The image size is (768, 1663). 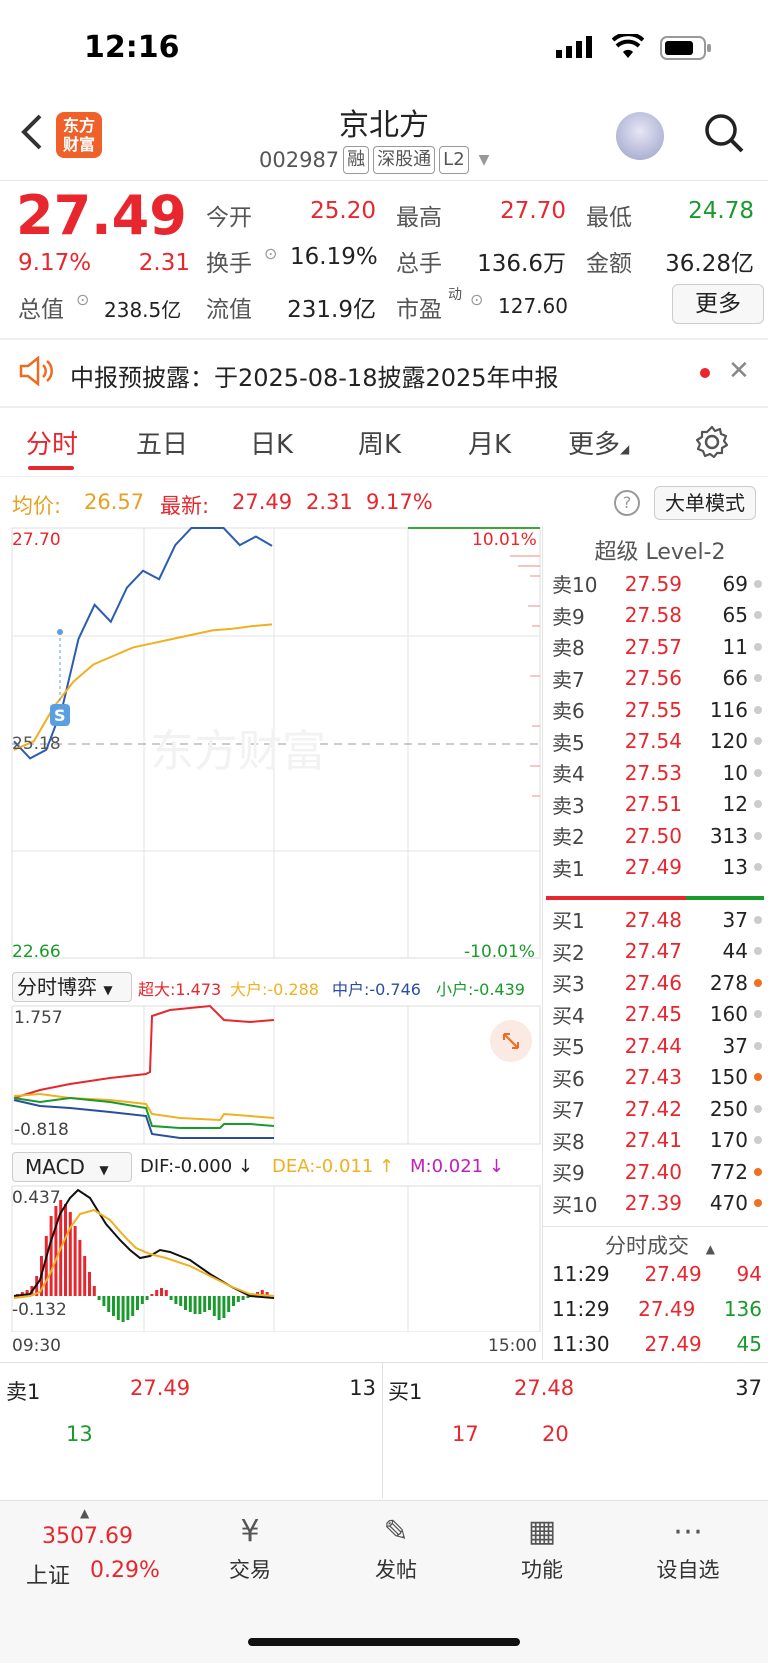 I want to click on ask-level-label: 卖6, so click(x=568, y=711).